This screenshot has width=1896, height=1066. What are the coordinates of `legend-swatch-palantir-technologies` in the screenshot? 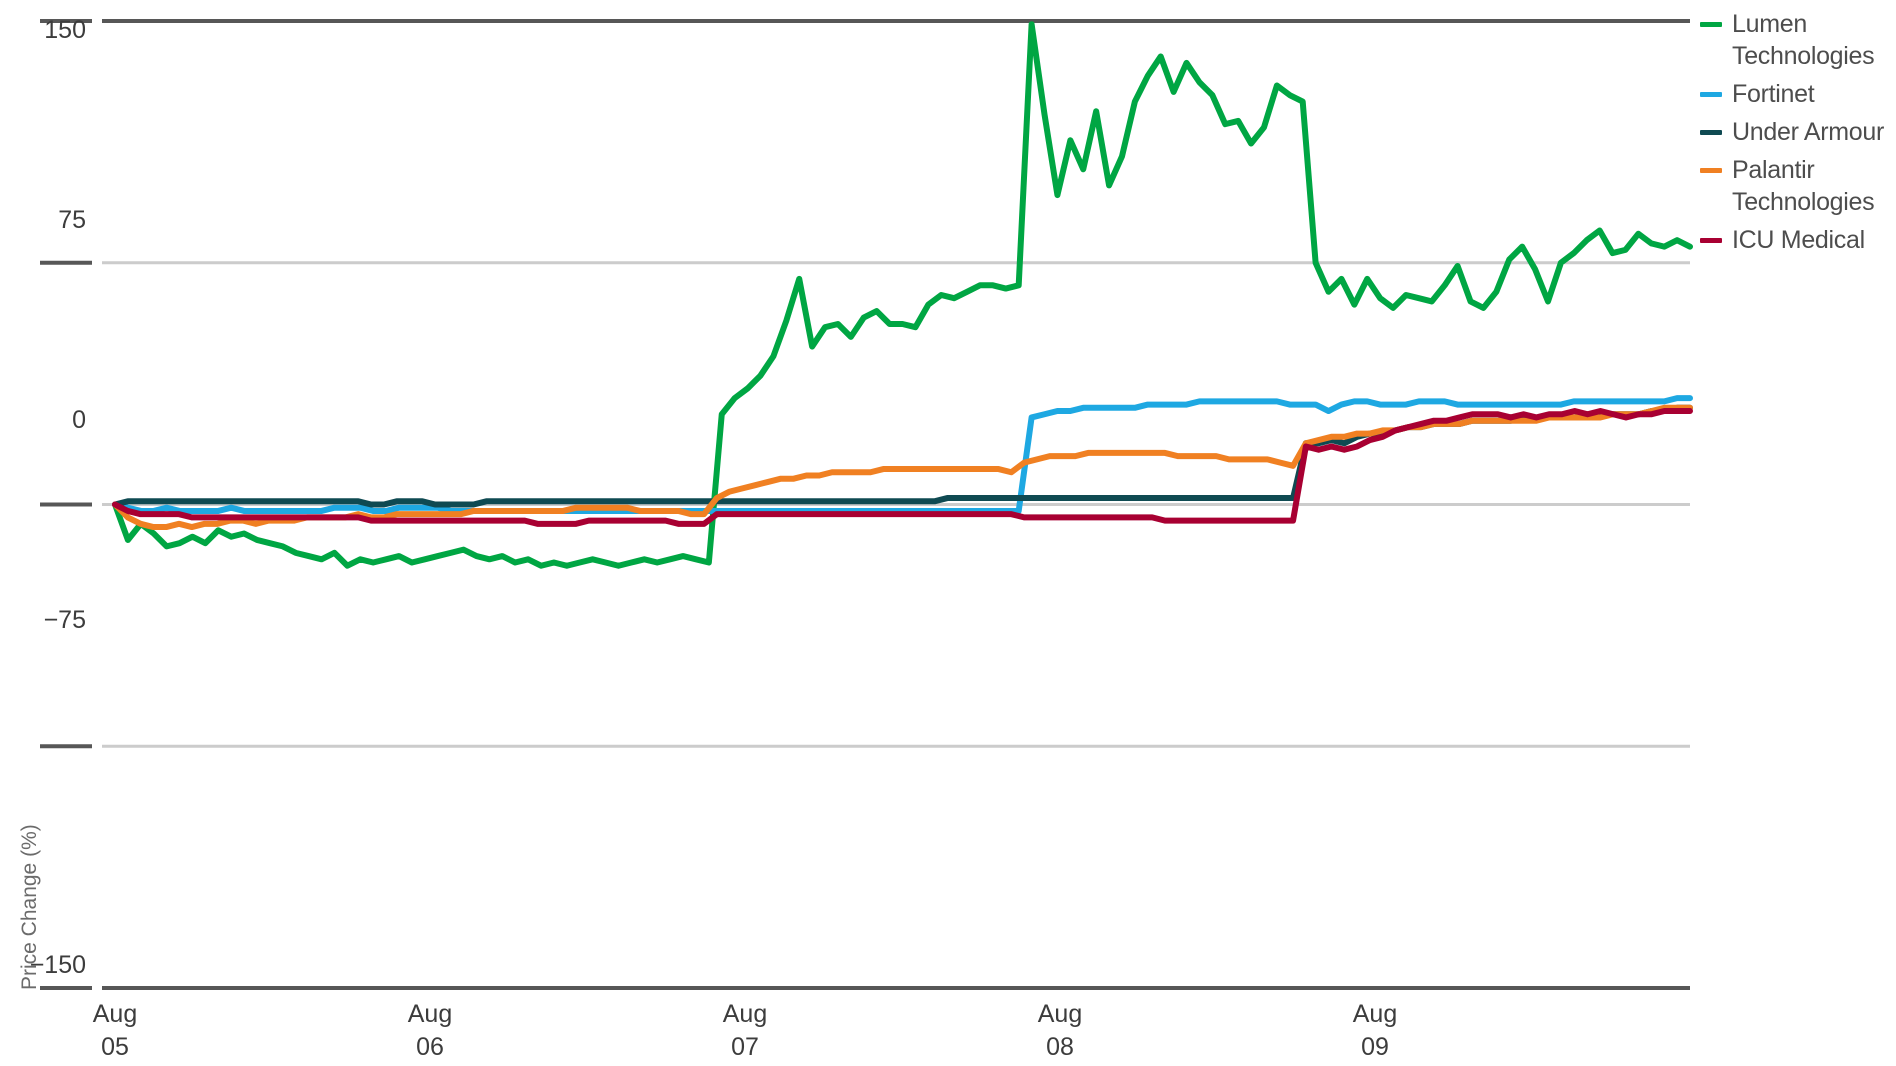 It's located at (1711, 170).